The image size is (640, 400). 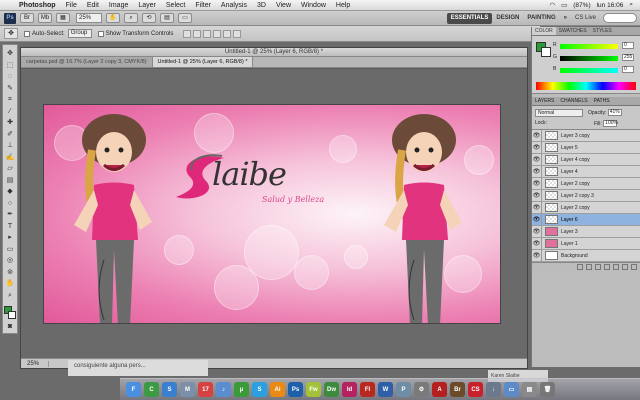 I want to click on workspace-painting: PAINTING, so click(x=541, y=18).